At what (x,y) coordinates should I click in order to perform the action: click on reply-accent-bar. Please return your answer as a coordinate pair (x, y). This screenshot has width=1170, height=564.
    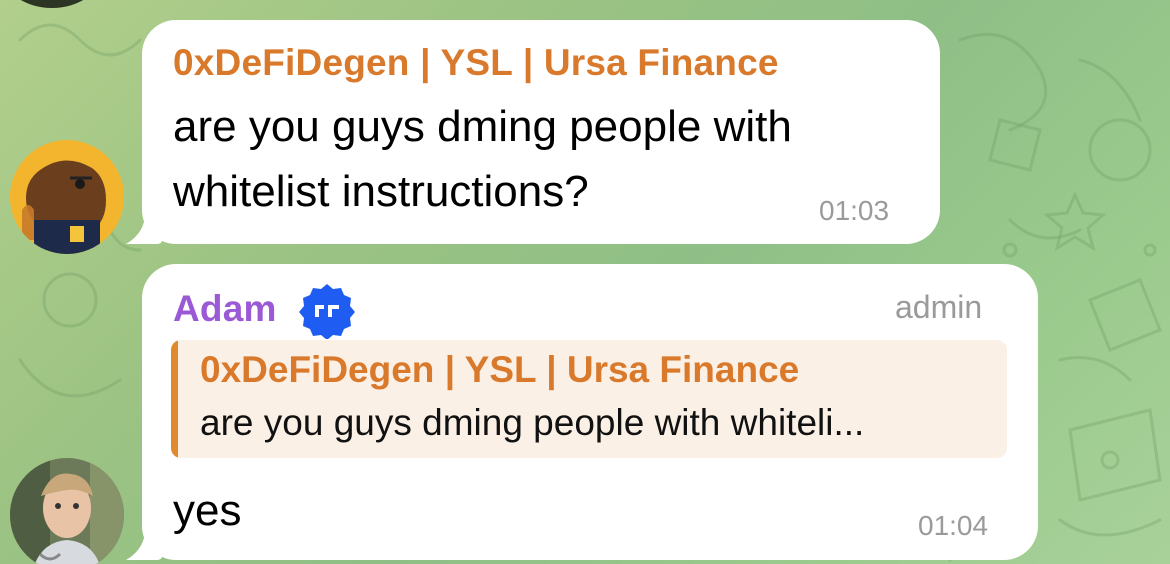
    Looking at the image, I should click on (174, 399).